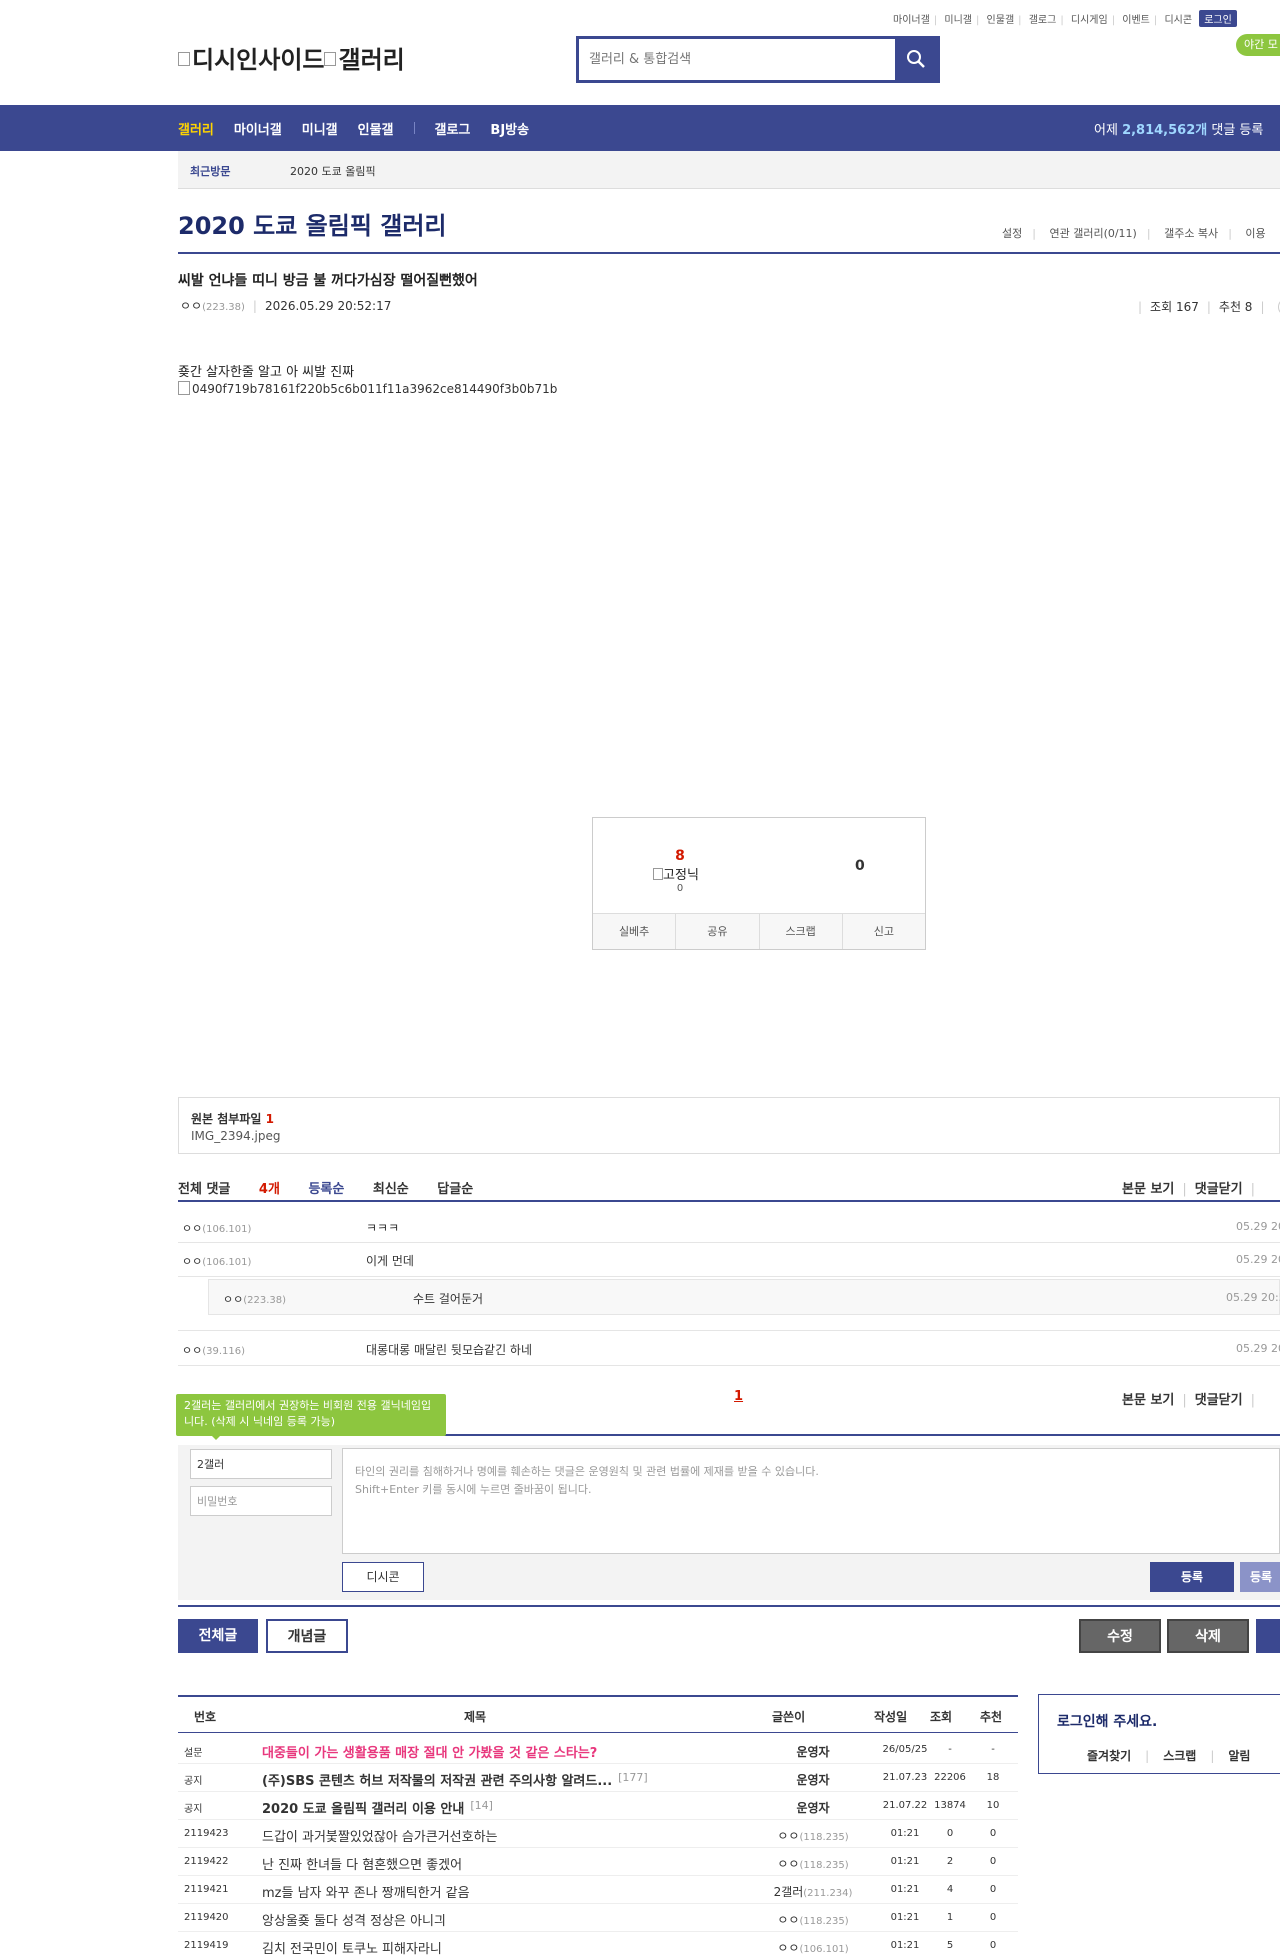  What do you see at coordinates (1012, 233) in the screenshot?
I see `gallery-settings: 설정` at bounding box center [1012, 233].